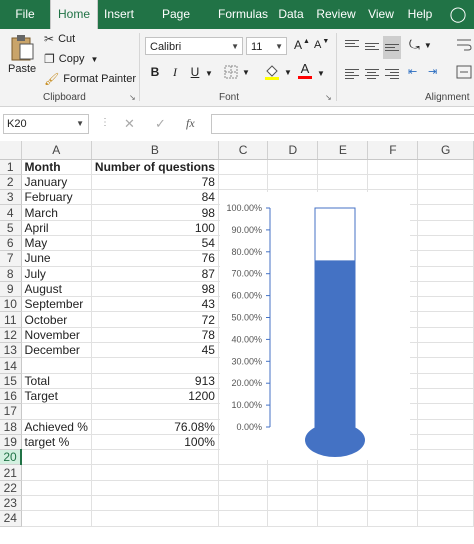  I want to click on column-header: E, so click(343, 150).